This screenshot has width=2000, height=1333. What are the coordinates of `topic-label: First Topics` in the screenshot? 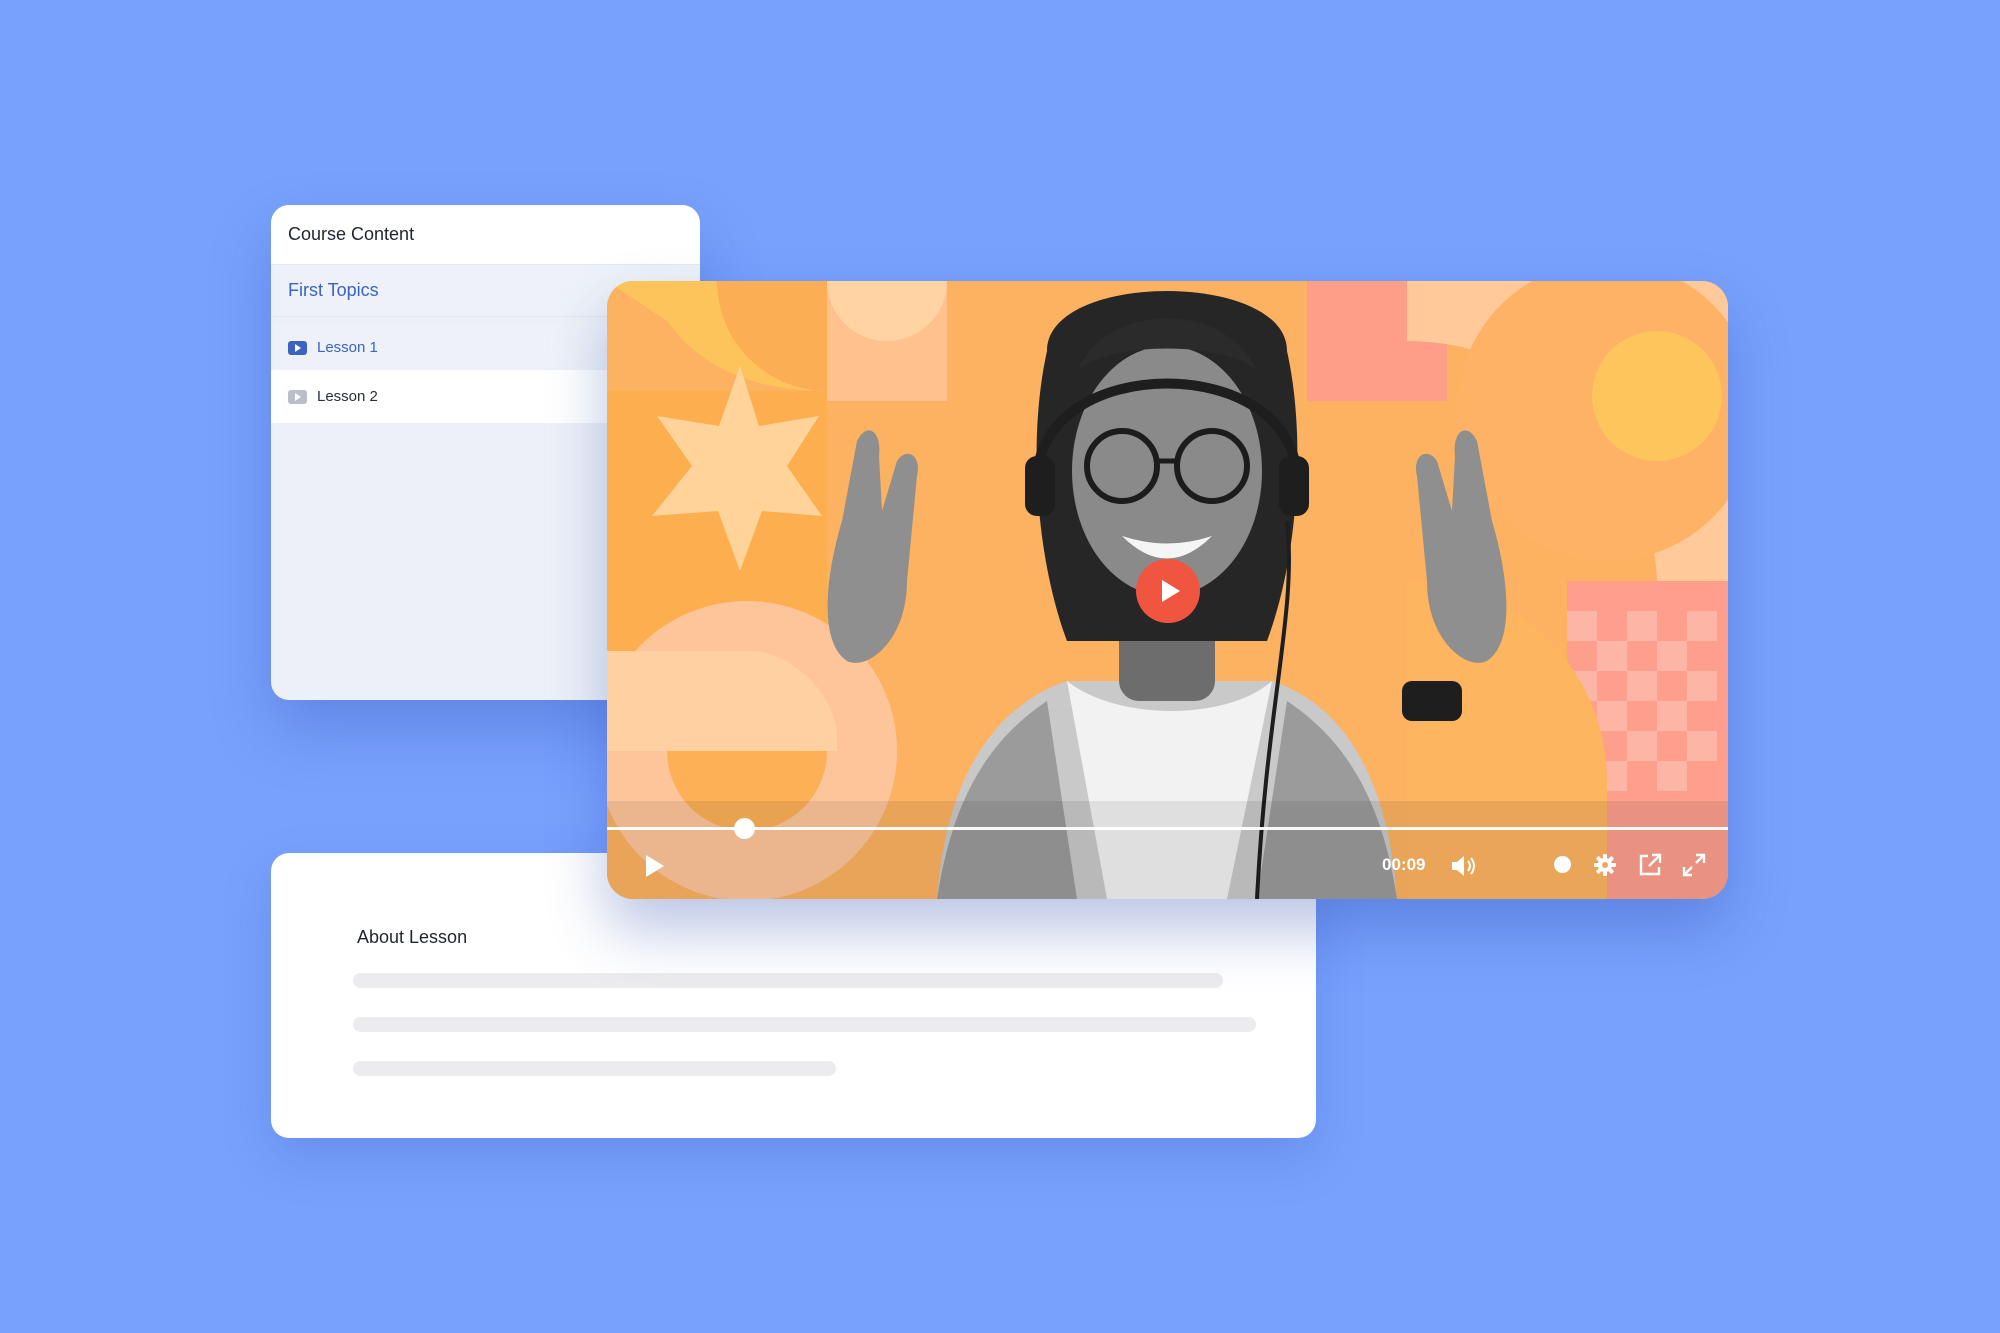 It's located at (333, 290).